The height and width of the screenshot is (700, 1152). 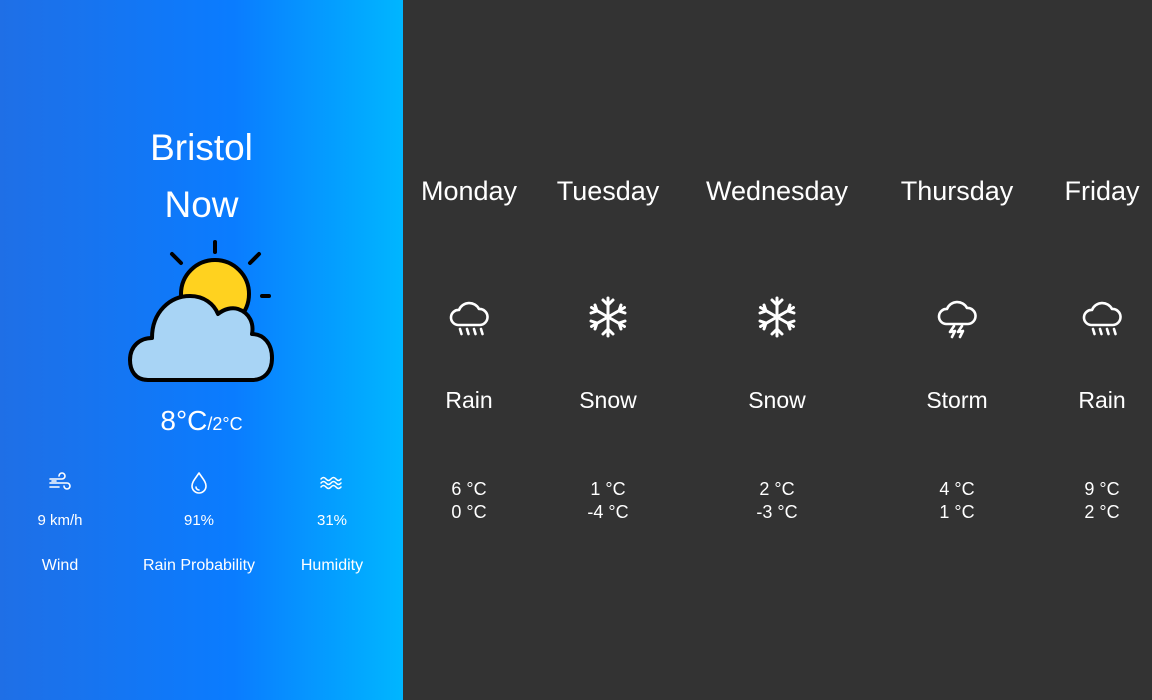 What do you see at coordinates (201, 147) in the screenshot?
I see `city-name: Bristol` at bounding box center [201, 147].